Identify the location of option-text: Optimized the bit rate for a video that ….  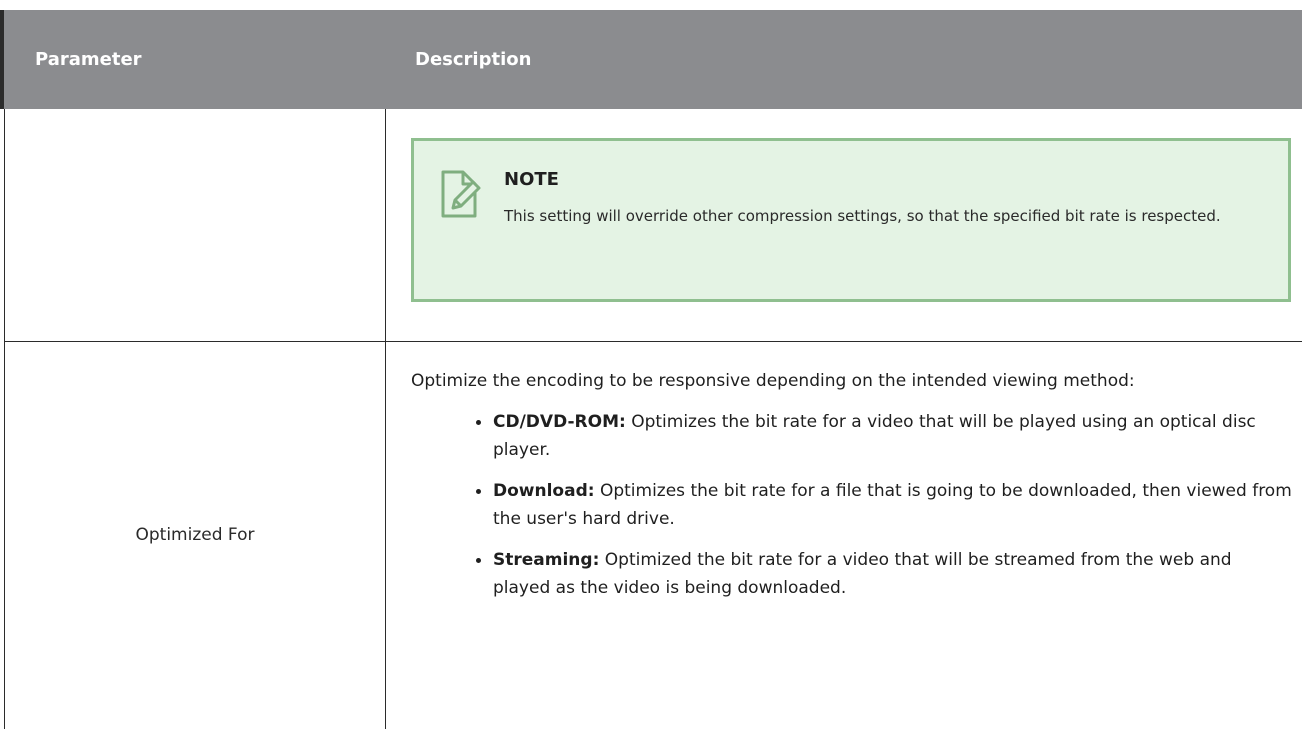
(862, 574).